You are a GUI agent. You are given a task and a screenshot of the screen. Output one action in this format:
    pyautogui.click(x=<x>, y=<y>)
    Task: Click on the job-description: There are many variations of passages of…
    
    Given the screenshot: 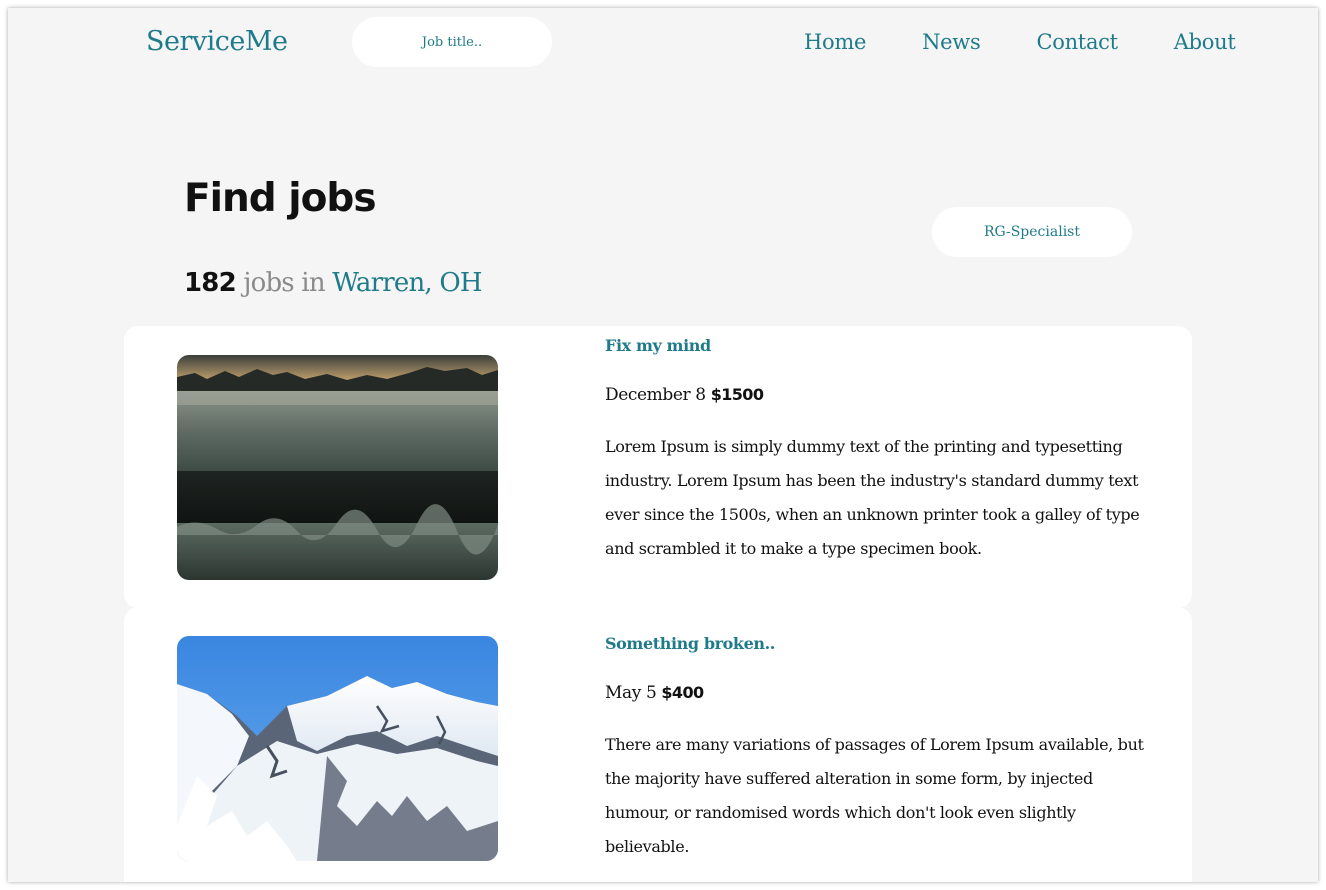 What is the action you would take?
    pyautogui.click(x=874, y=795)
    